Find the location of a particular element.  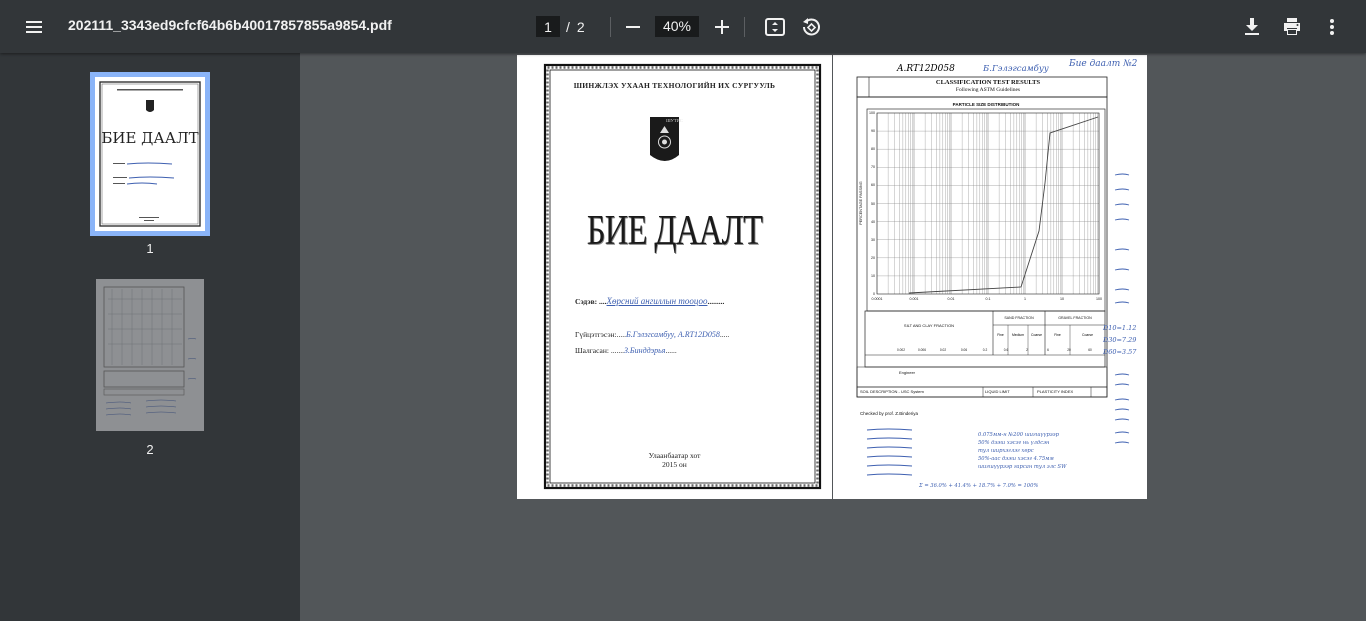

table-title: CLASSIFICATION TEST RESULTS is located at coordinates (988, 82).